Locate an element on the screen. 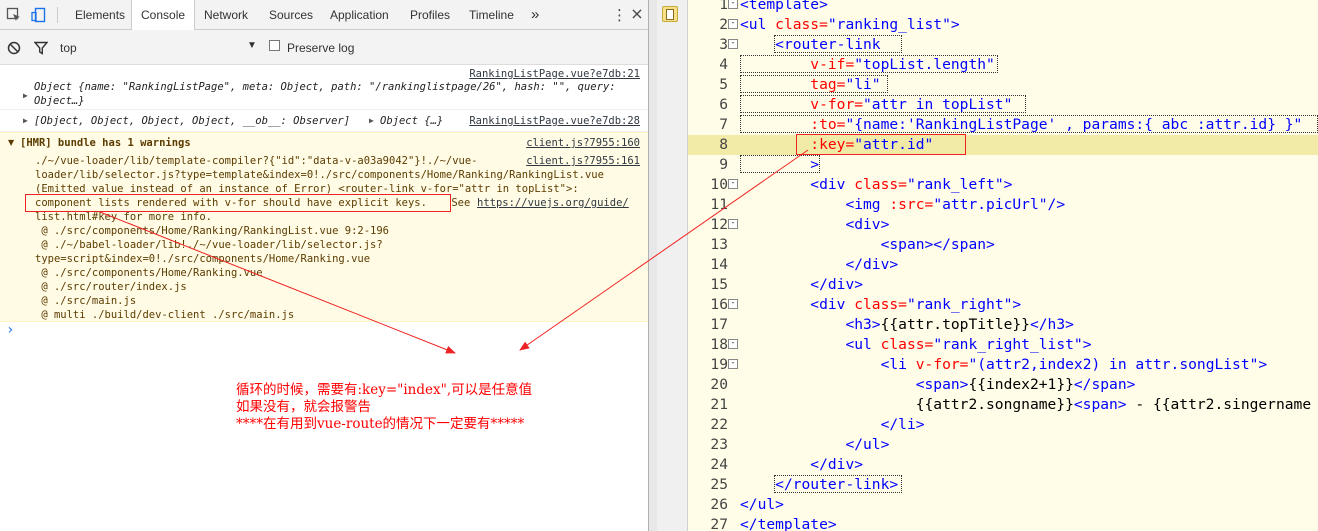  object-preview-short: Object {…} is located at coordinates (411, 121).